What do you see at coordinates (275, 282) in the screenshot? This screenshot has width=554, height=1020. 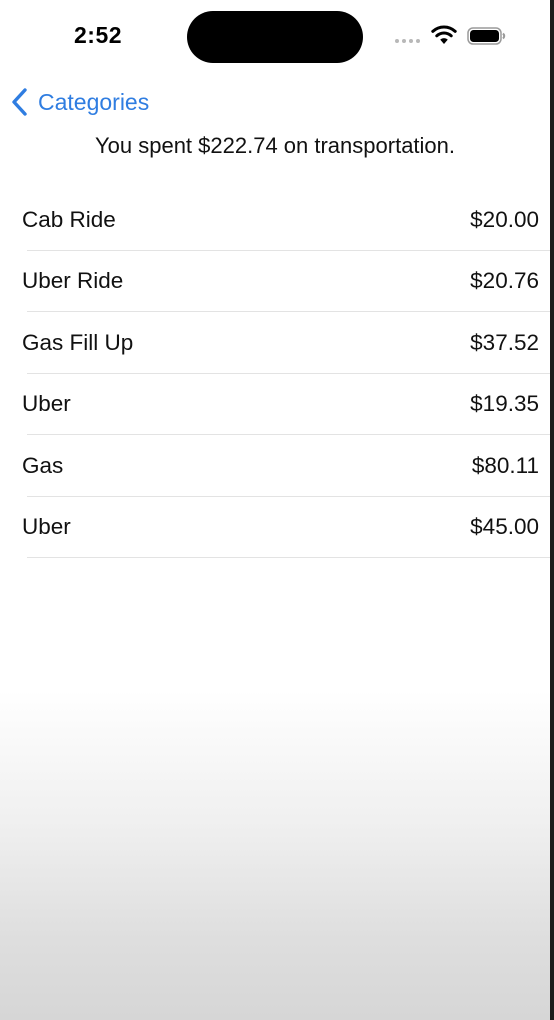 I see `list-item: Uber Ride $20.76` at bounding box center [275, 282].